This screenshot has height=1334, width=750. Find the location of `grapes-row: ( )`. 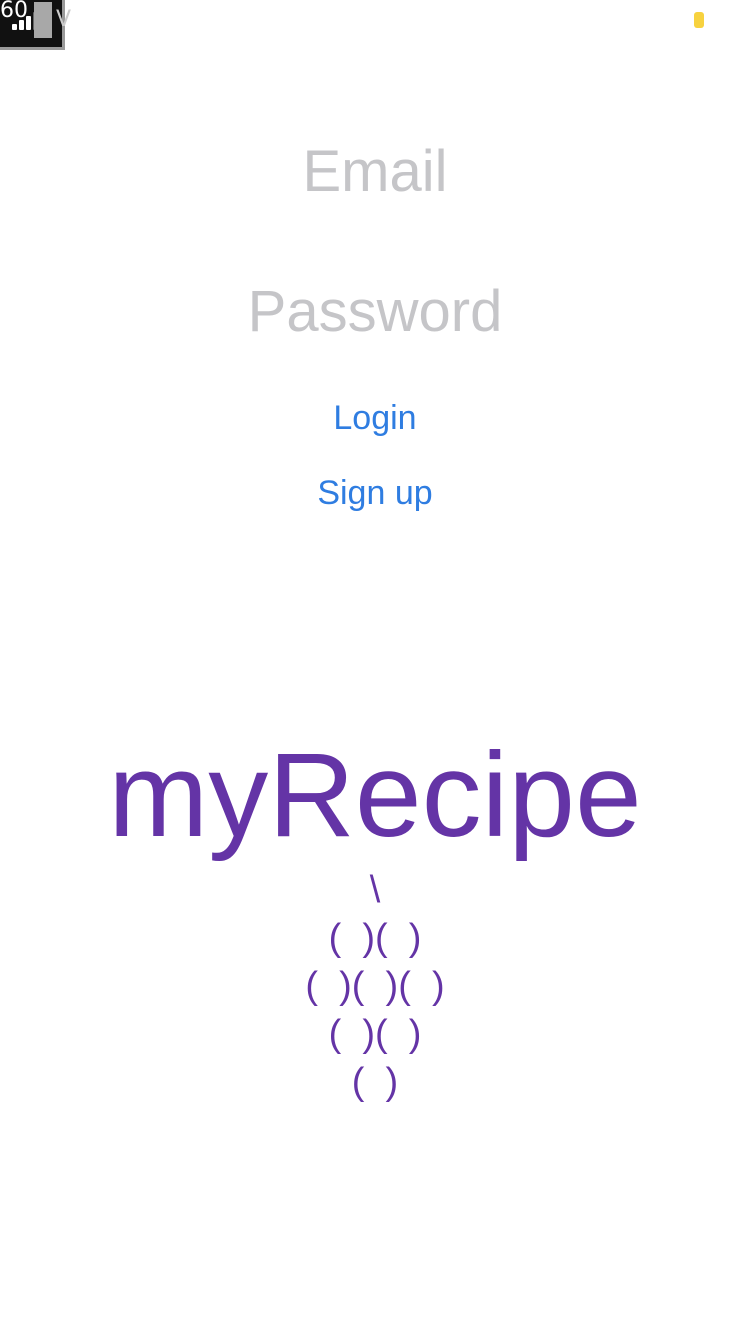

grapes-row: ( ) is located at coordinates (375, 1082).